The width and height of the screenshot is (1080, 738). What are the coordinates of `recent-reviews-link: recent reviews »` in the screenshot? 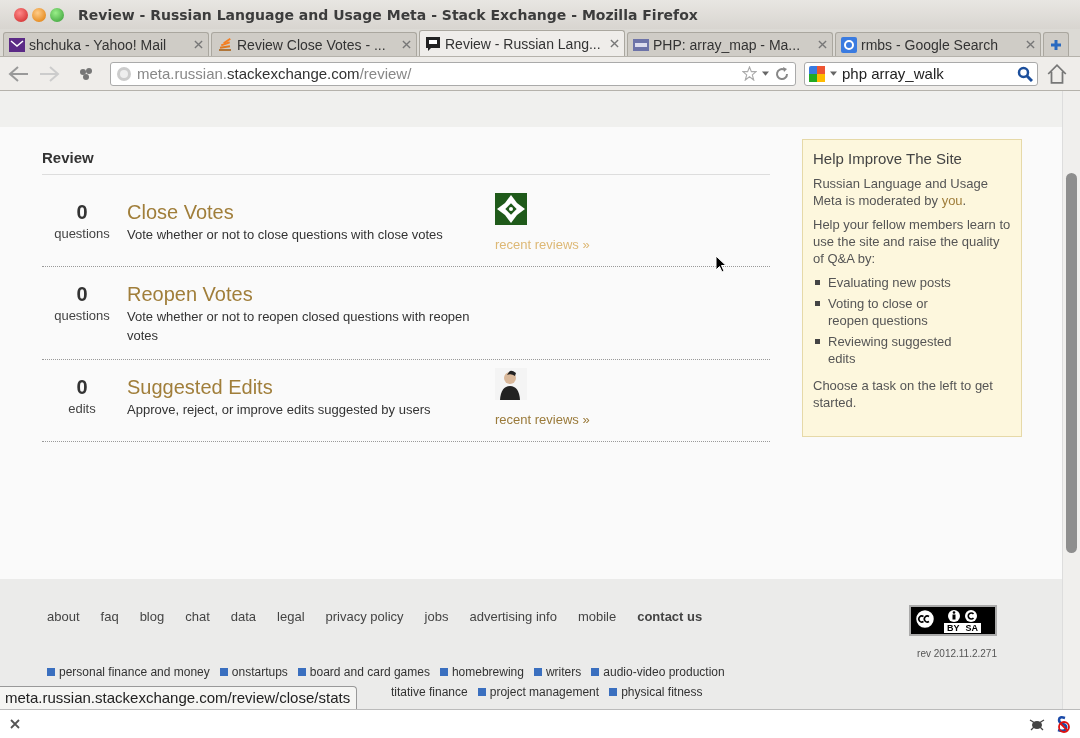 It's located at (542, 419).